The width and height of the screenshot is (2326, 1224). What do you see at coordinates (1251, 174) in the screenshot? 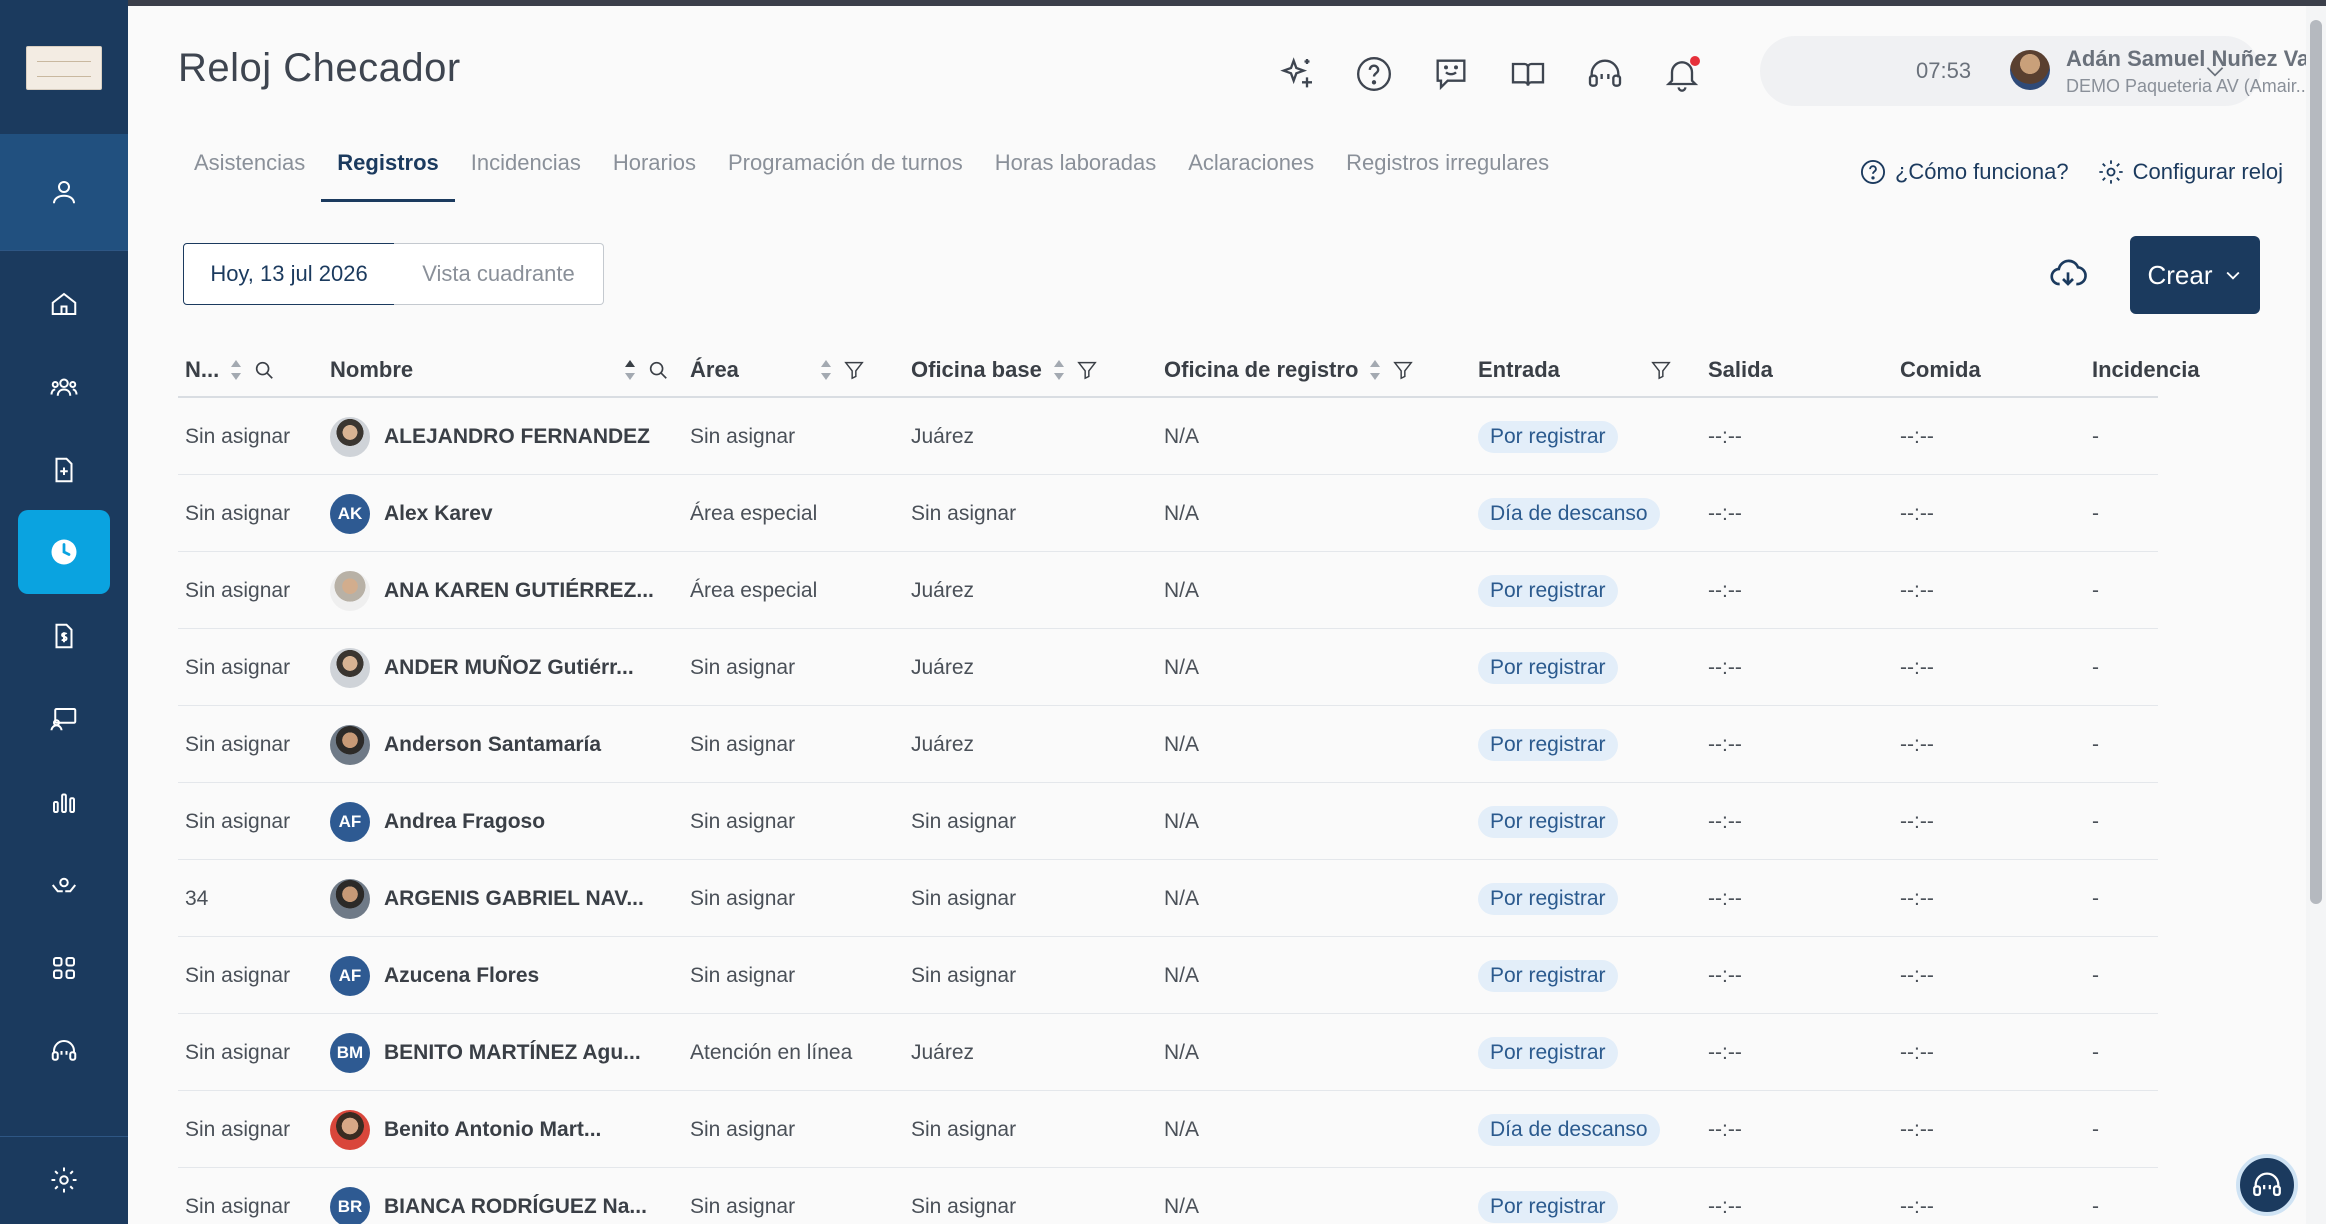
I see `tab-aclaraciones: Aclaraciones` at bounding box center [1251, 174].